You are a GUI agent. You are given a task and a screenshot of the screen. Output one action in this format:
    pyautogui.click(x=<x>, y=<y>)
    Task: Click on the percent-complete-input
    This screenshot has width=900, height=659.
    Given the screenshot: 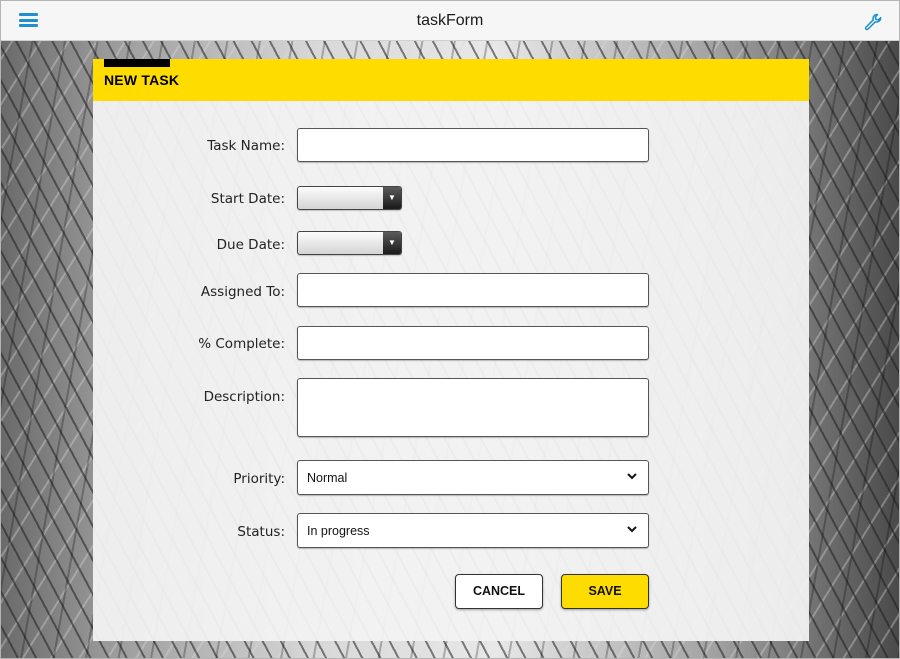 What is the action you would take?
    pyautogui.click(x=473, y=343)
    